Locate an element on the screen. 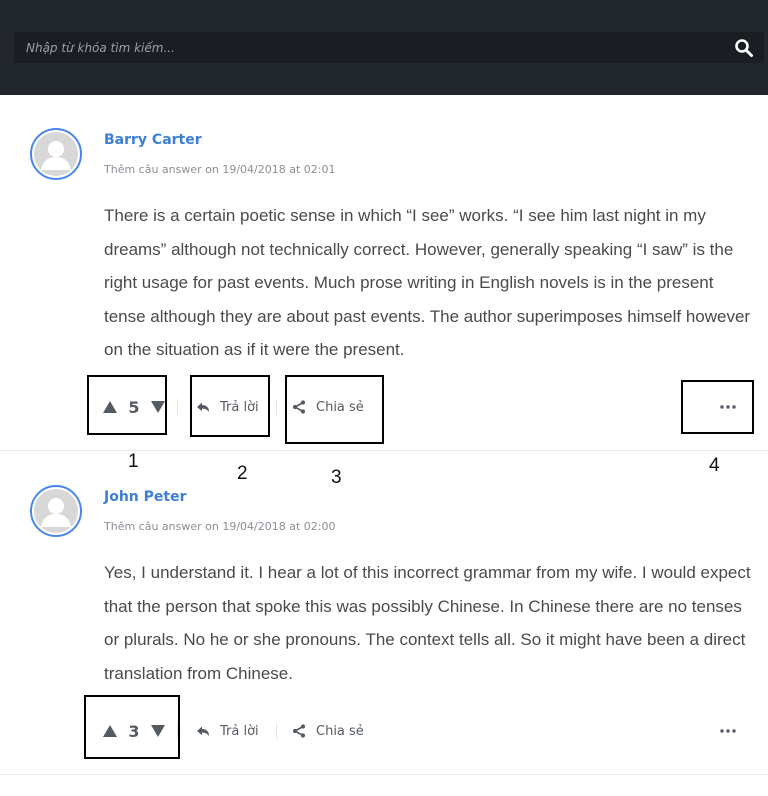  share-button: Chia sẻ is located at coordinates (328, 731).